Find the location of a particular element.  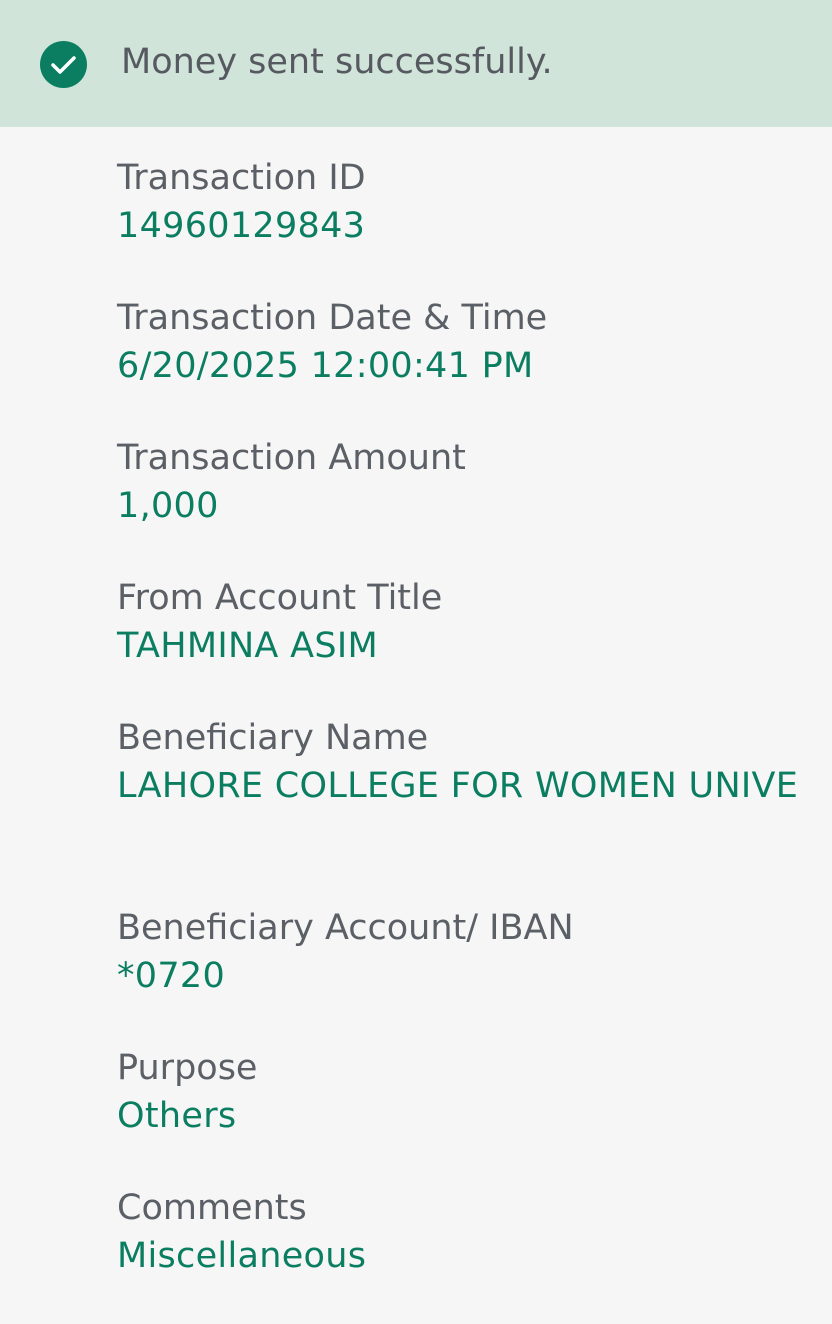

detail-label: Comments is located at coordinates (212, 1208).